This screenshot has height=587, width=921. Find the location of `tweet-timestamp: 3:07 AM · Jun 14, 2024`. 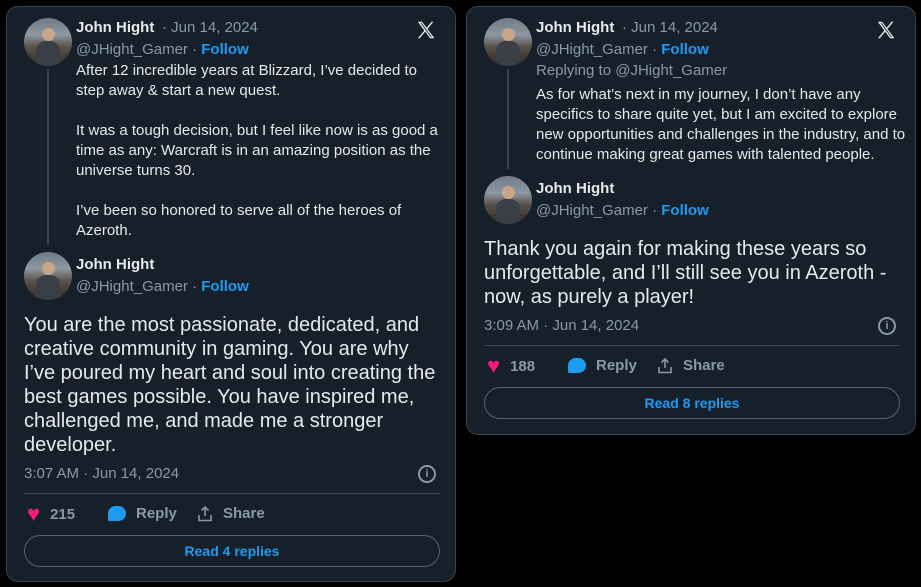

tweet-timestamp: 3:07 AM · Jun 14, 2024 is located at coordinates (101, 473).